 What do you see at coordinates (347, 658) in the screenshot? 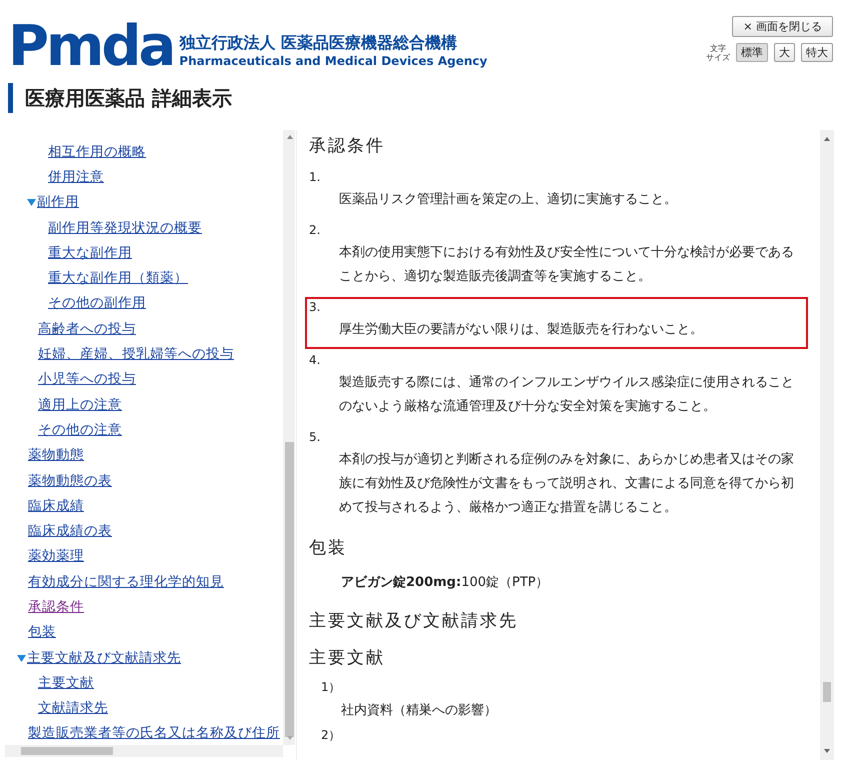
I see `subsection-heading: 主要文献` at bounding box center [347, 658].